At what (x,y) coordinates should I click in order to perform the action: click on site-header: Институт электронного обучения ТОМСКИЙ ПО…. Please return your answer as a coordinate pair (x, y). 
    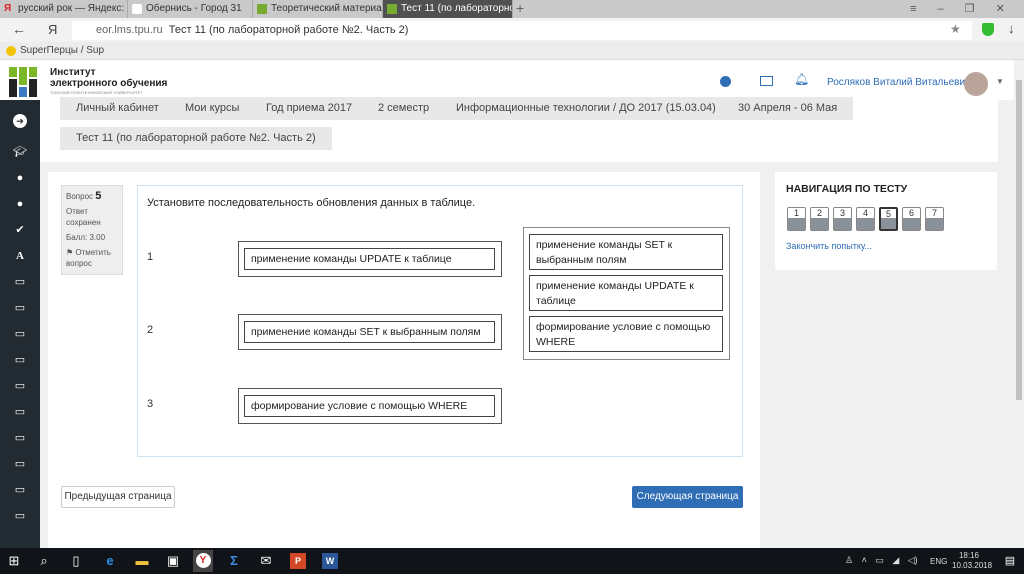
    Looking at the image, I should click on (507, 80).